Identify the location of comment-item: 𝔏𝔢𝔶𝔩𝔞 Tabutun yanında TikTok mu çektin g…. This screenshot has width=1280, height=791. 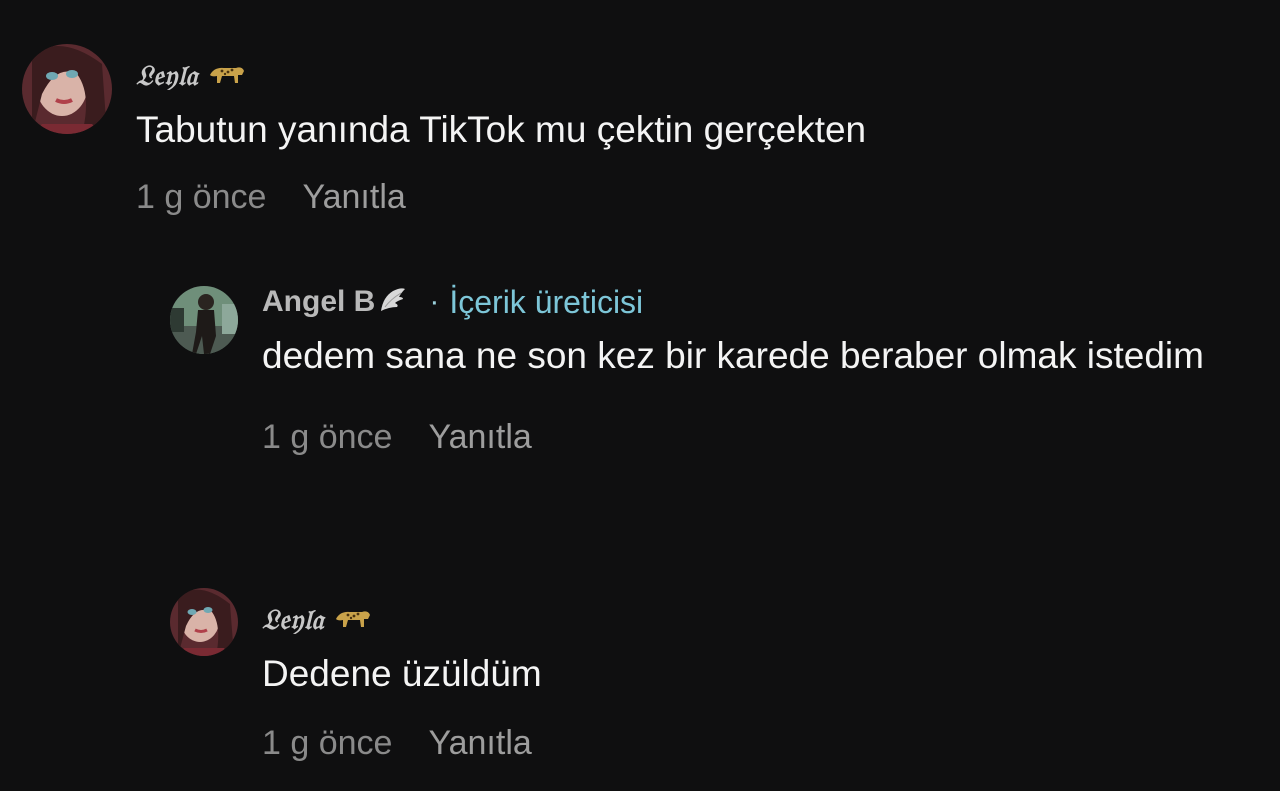
(444, 130).